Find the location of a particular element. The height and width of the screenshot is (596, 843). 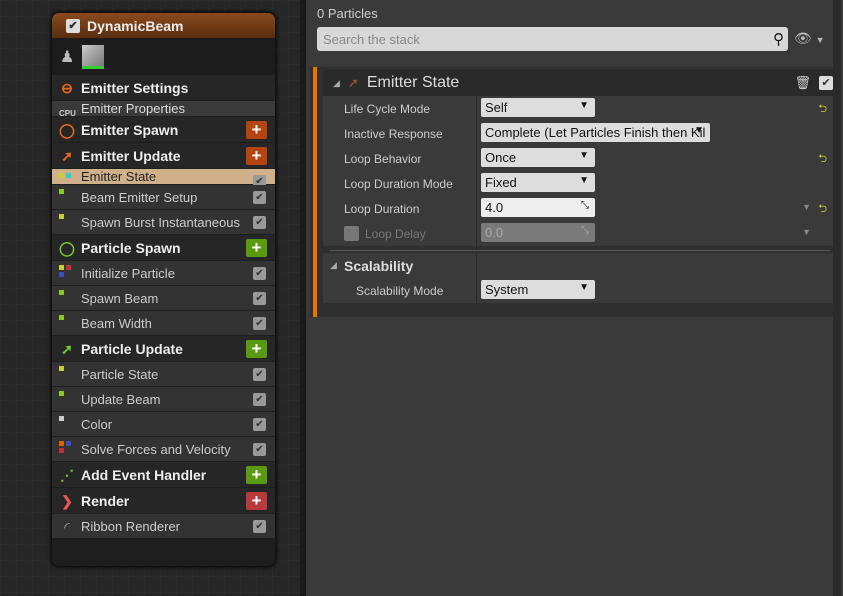

dropdown: Fixed ▼ is located at coordinates (538, 182).